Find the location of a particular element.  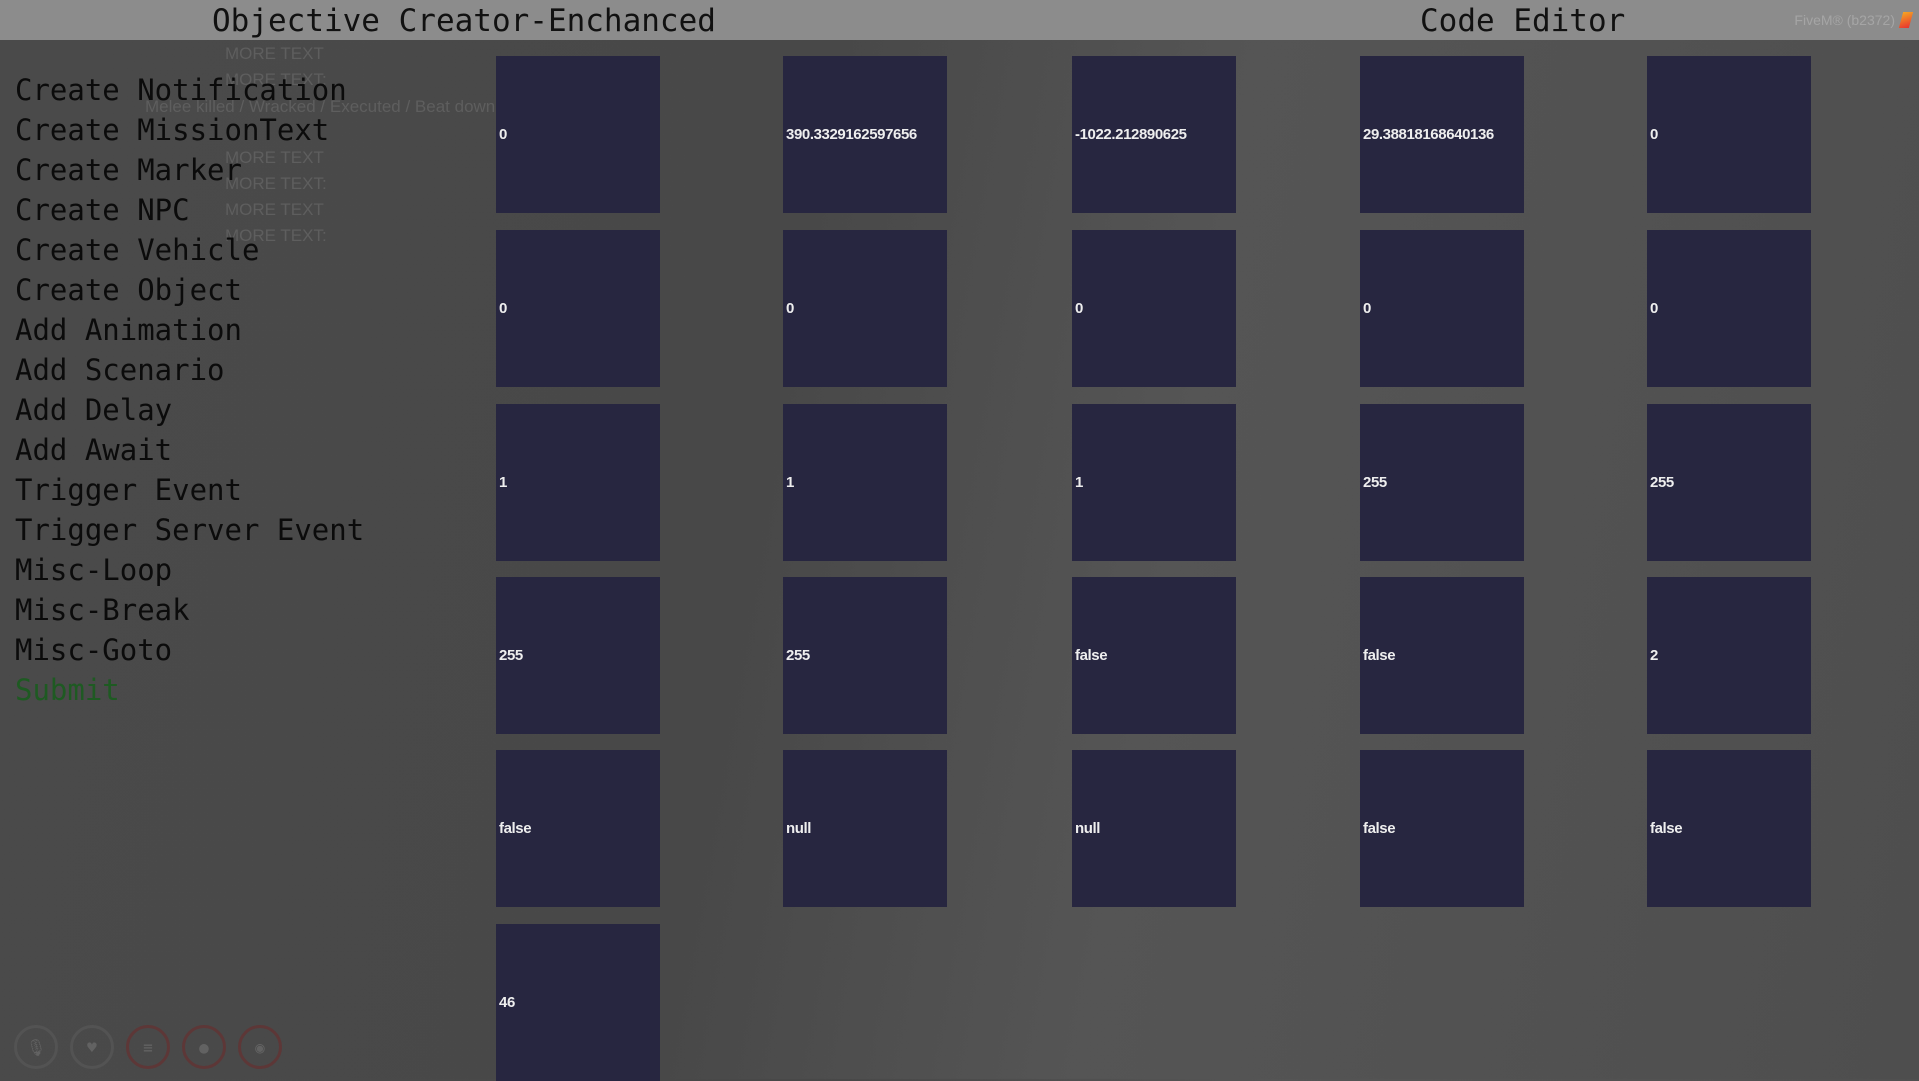

menu-item-add-delay: Add Delay is located at coordinates (189, 410).